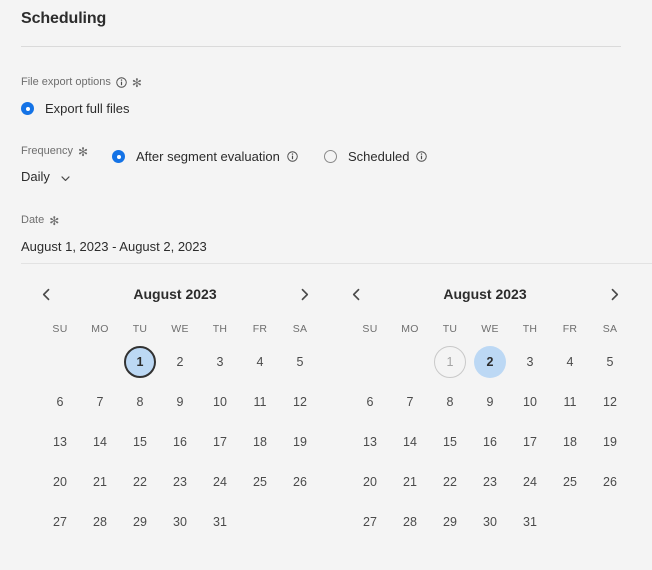 The height and width of the screenshot is (570, 652). I want to click on calendar-day-number: 20, so click(370, 482).